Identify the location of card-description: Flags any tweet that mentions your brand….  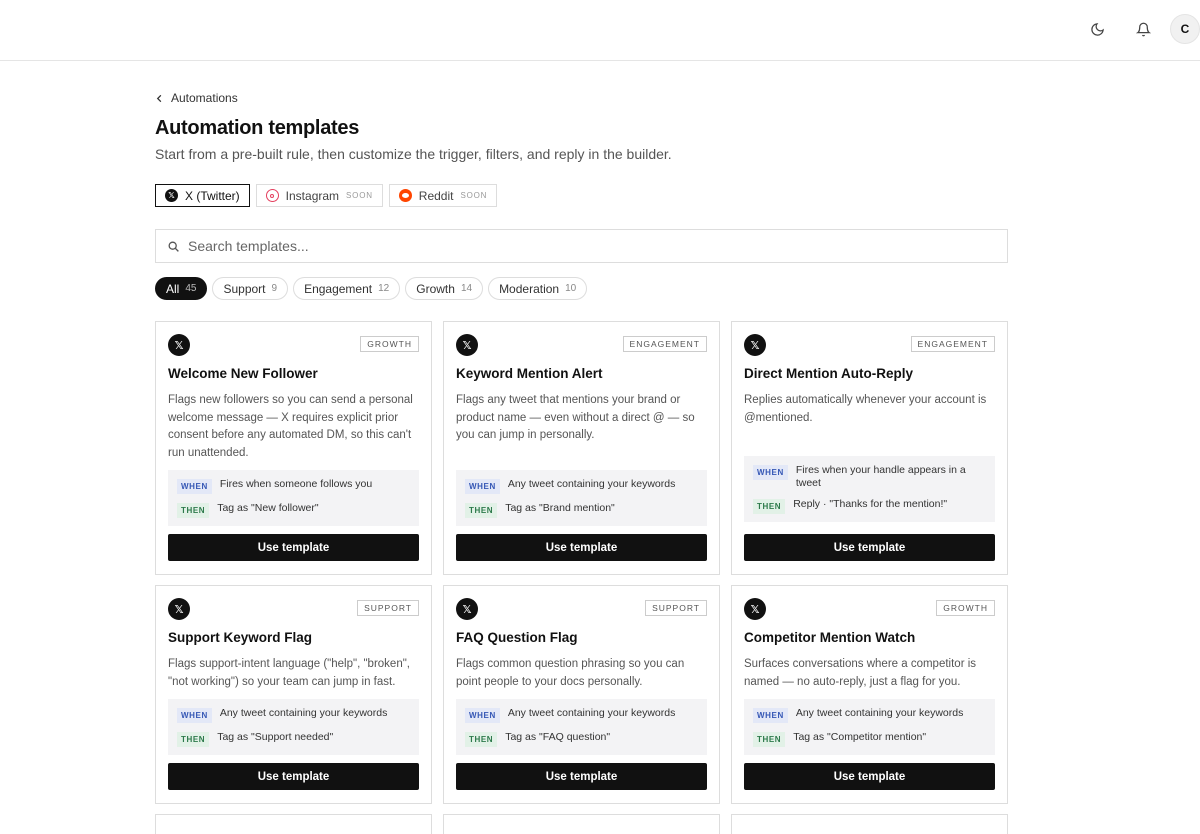
(575, 417).